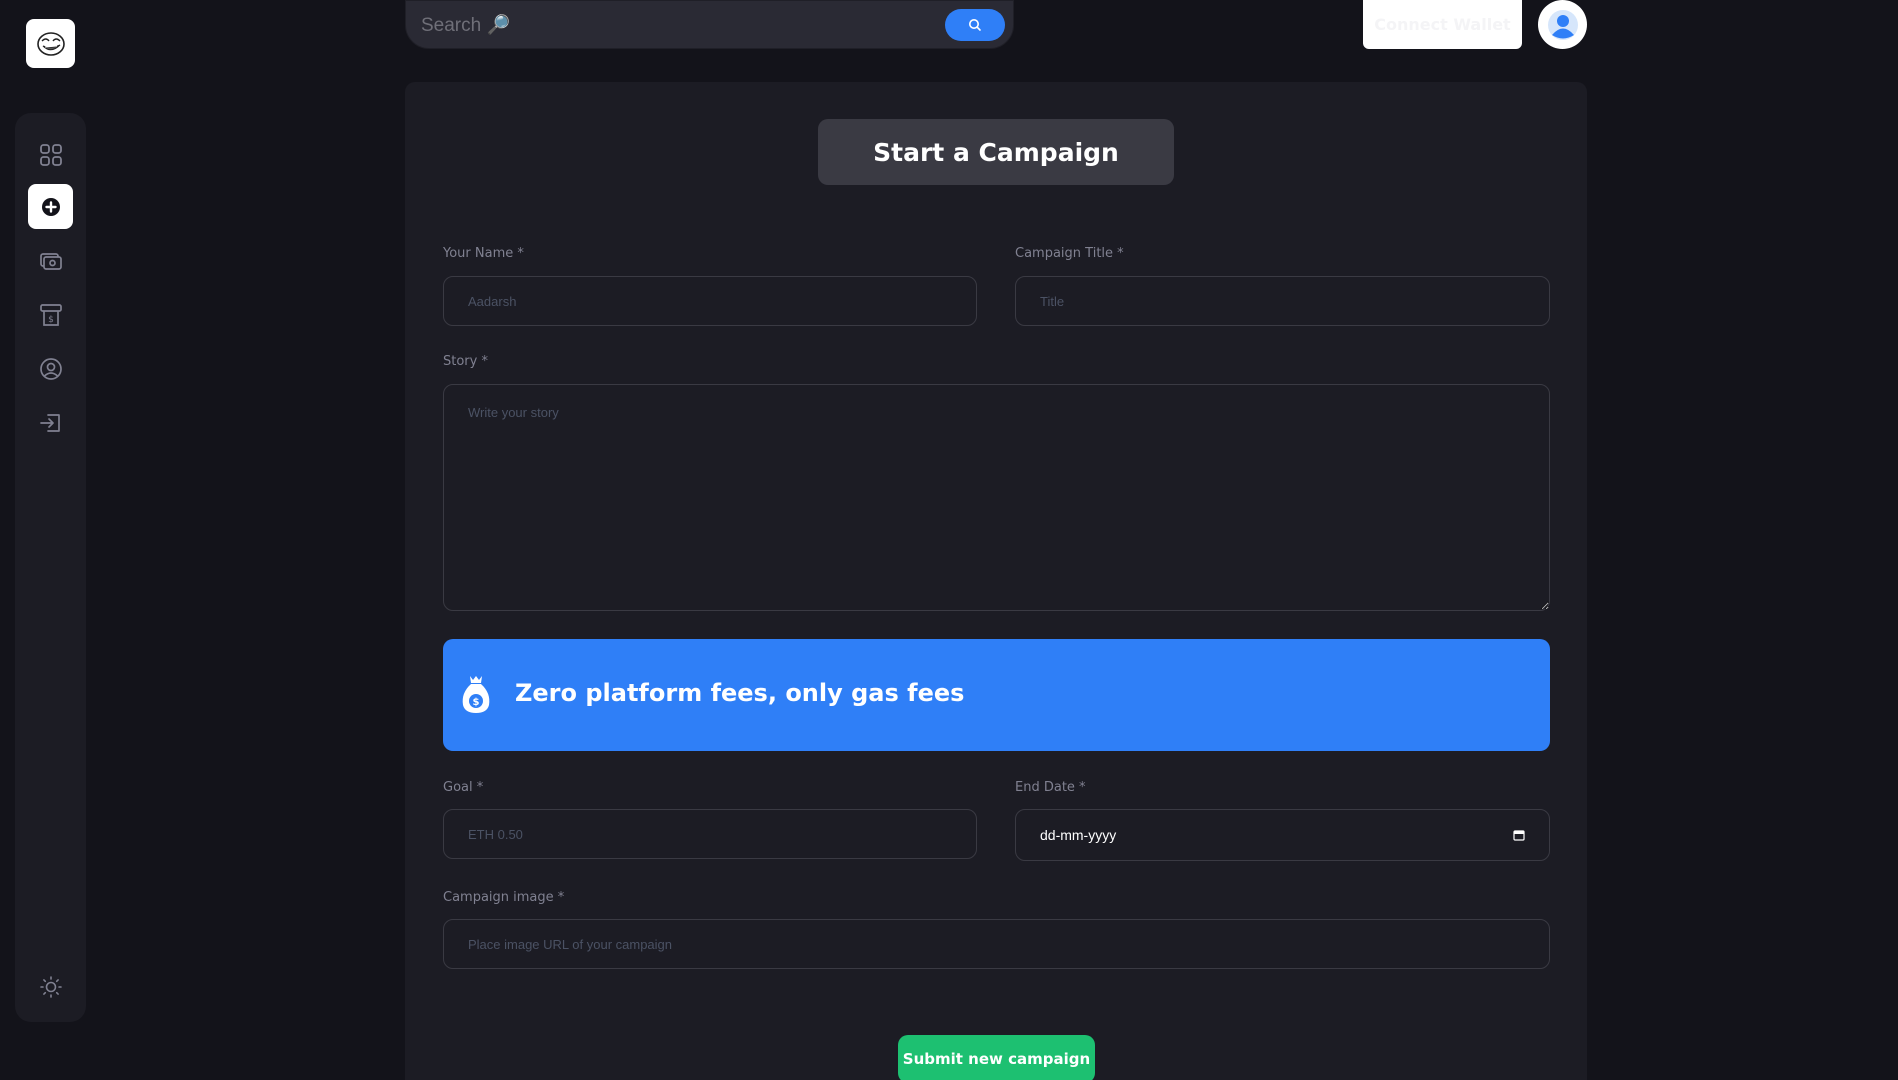 This screenshot has height=1080, width=1898. Describe the element at coordinates (710, 834) in the screenshot. I see `goal-field` at that location.